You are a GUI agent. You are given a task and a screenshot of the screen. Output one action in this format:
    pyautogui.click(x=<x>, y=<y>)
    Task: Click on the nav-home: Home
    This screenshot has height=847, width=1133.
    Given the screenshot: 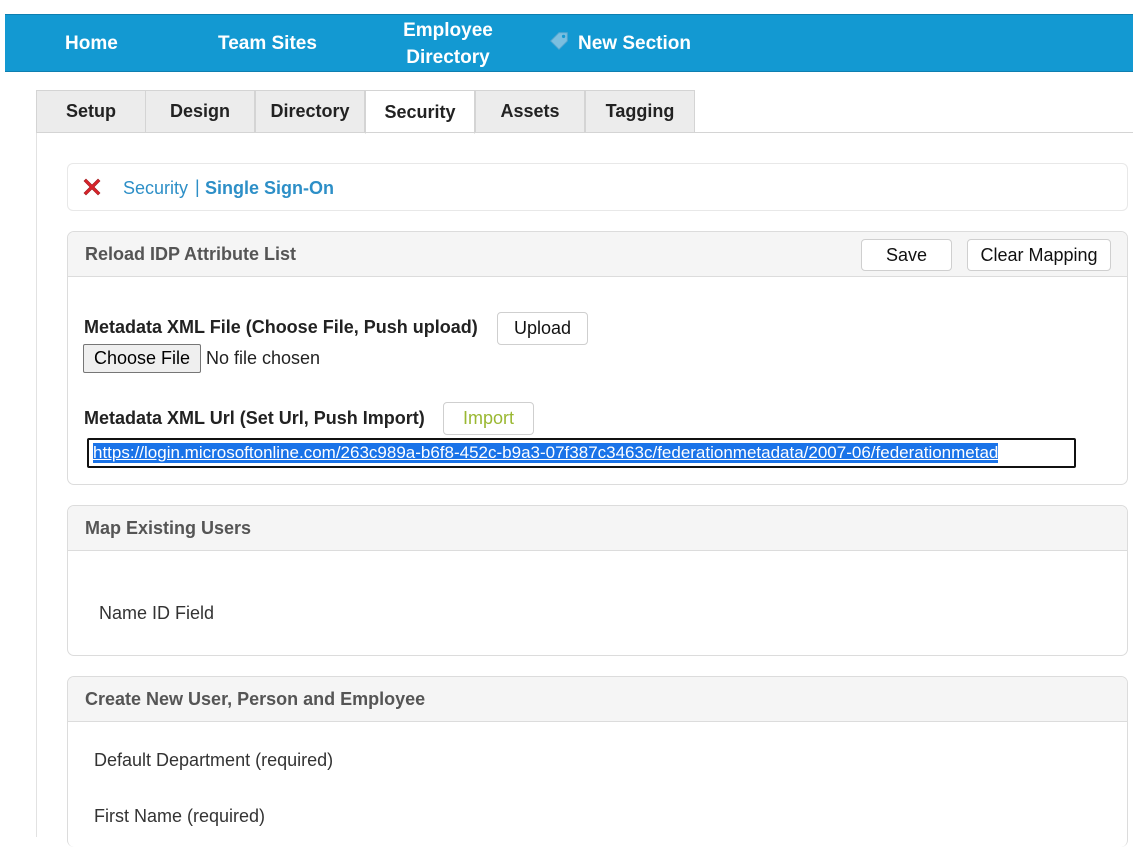 What is the action you would take?
    pyautogui.click(x=91, y=43)
    